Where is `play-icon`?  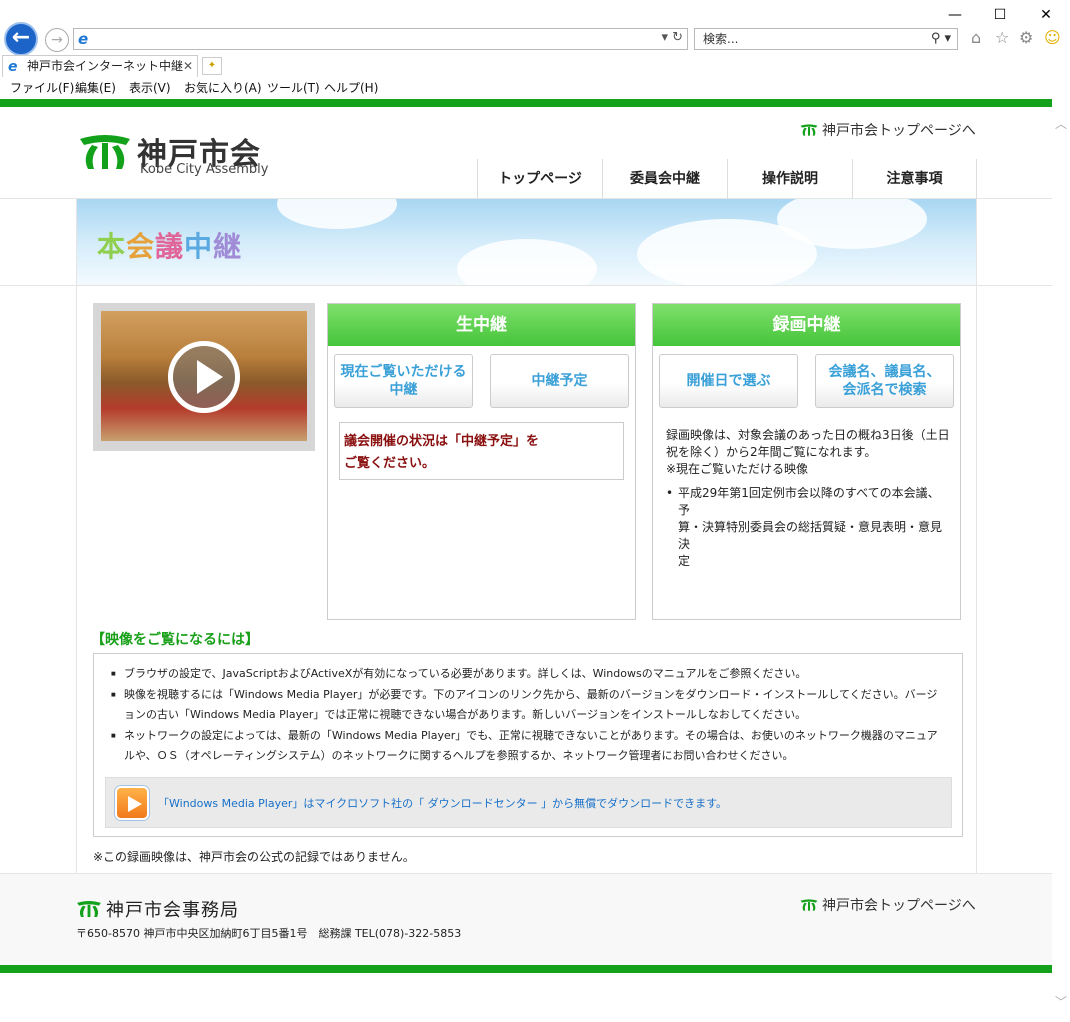 play-icon is located at coordinates (204, 377).